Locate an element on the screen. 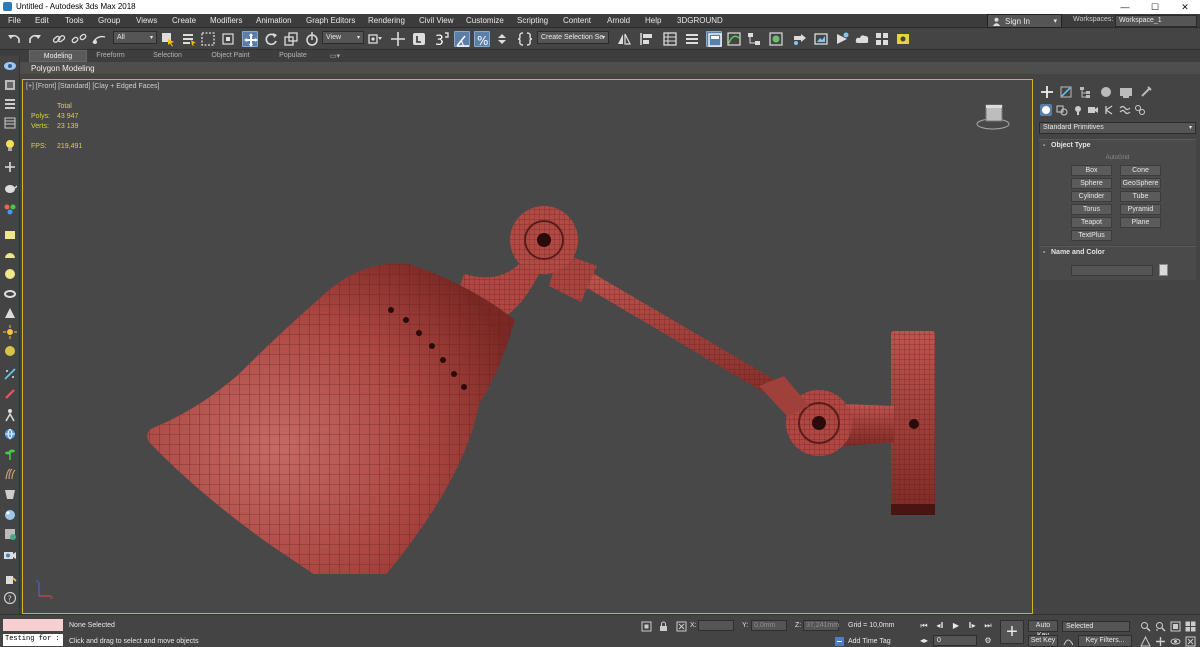 Image resolution: width=1200 pixels, height=647 pixels. select-and-scale-icon is located at coordinates (291, 39).